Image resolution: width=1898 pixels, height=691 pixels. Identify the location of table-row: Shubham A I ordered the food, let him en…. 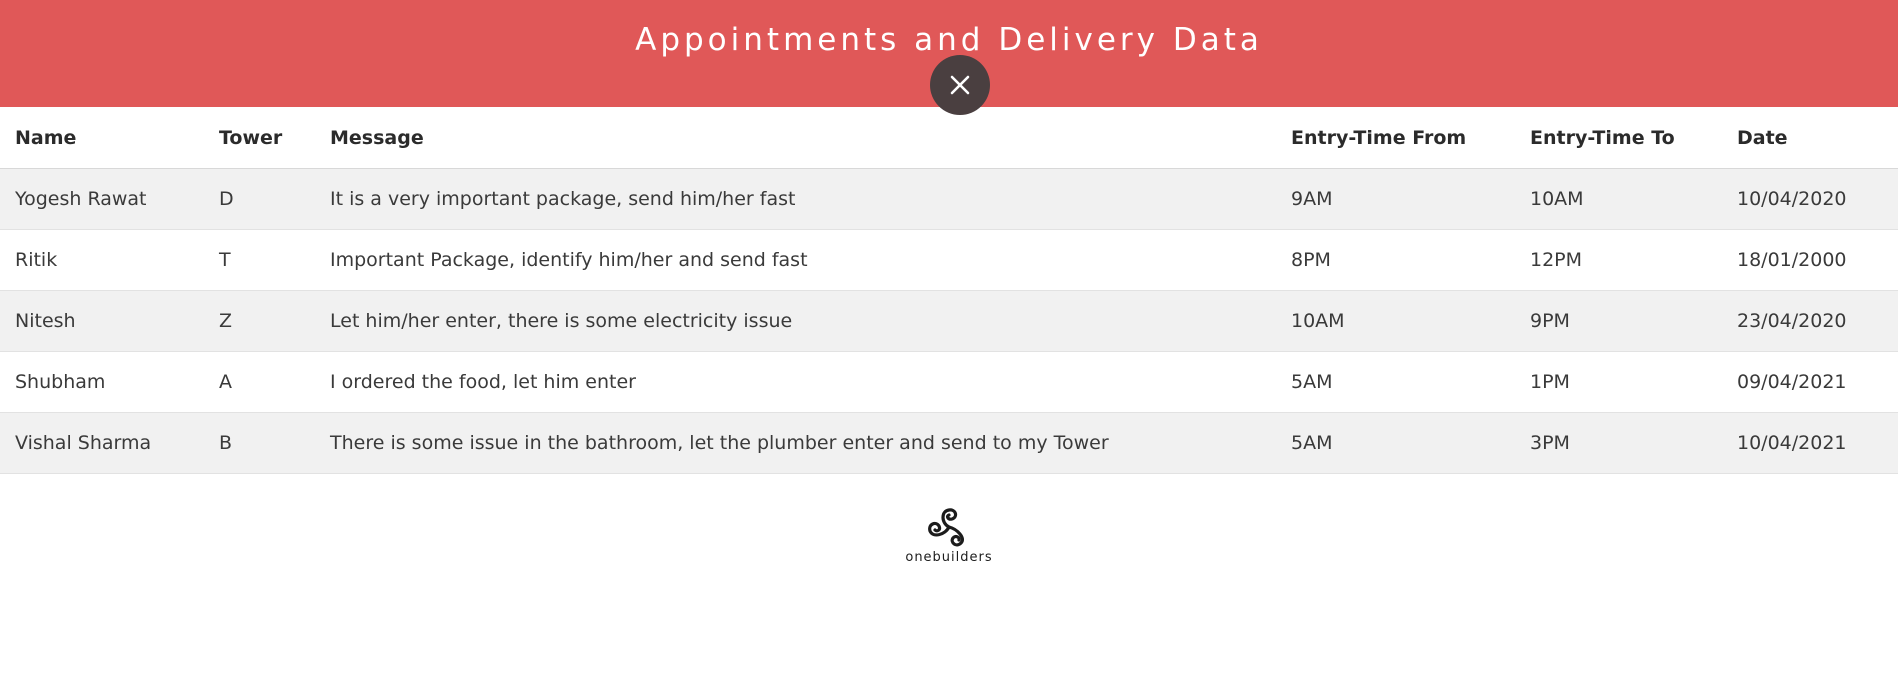
(949, 382).